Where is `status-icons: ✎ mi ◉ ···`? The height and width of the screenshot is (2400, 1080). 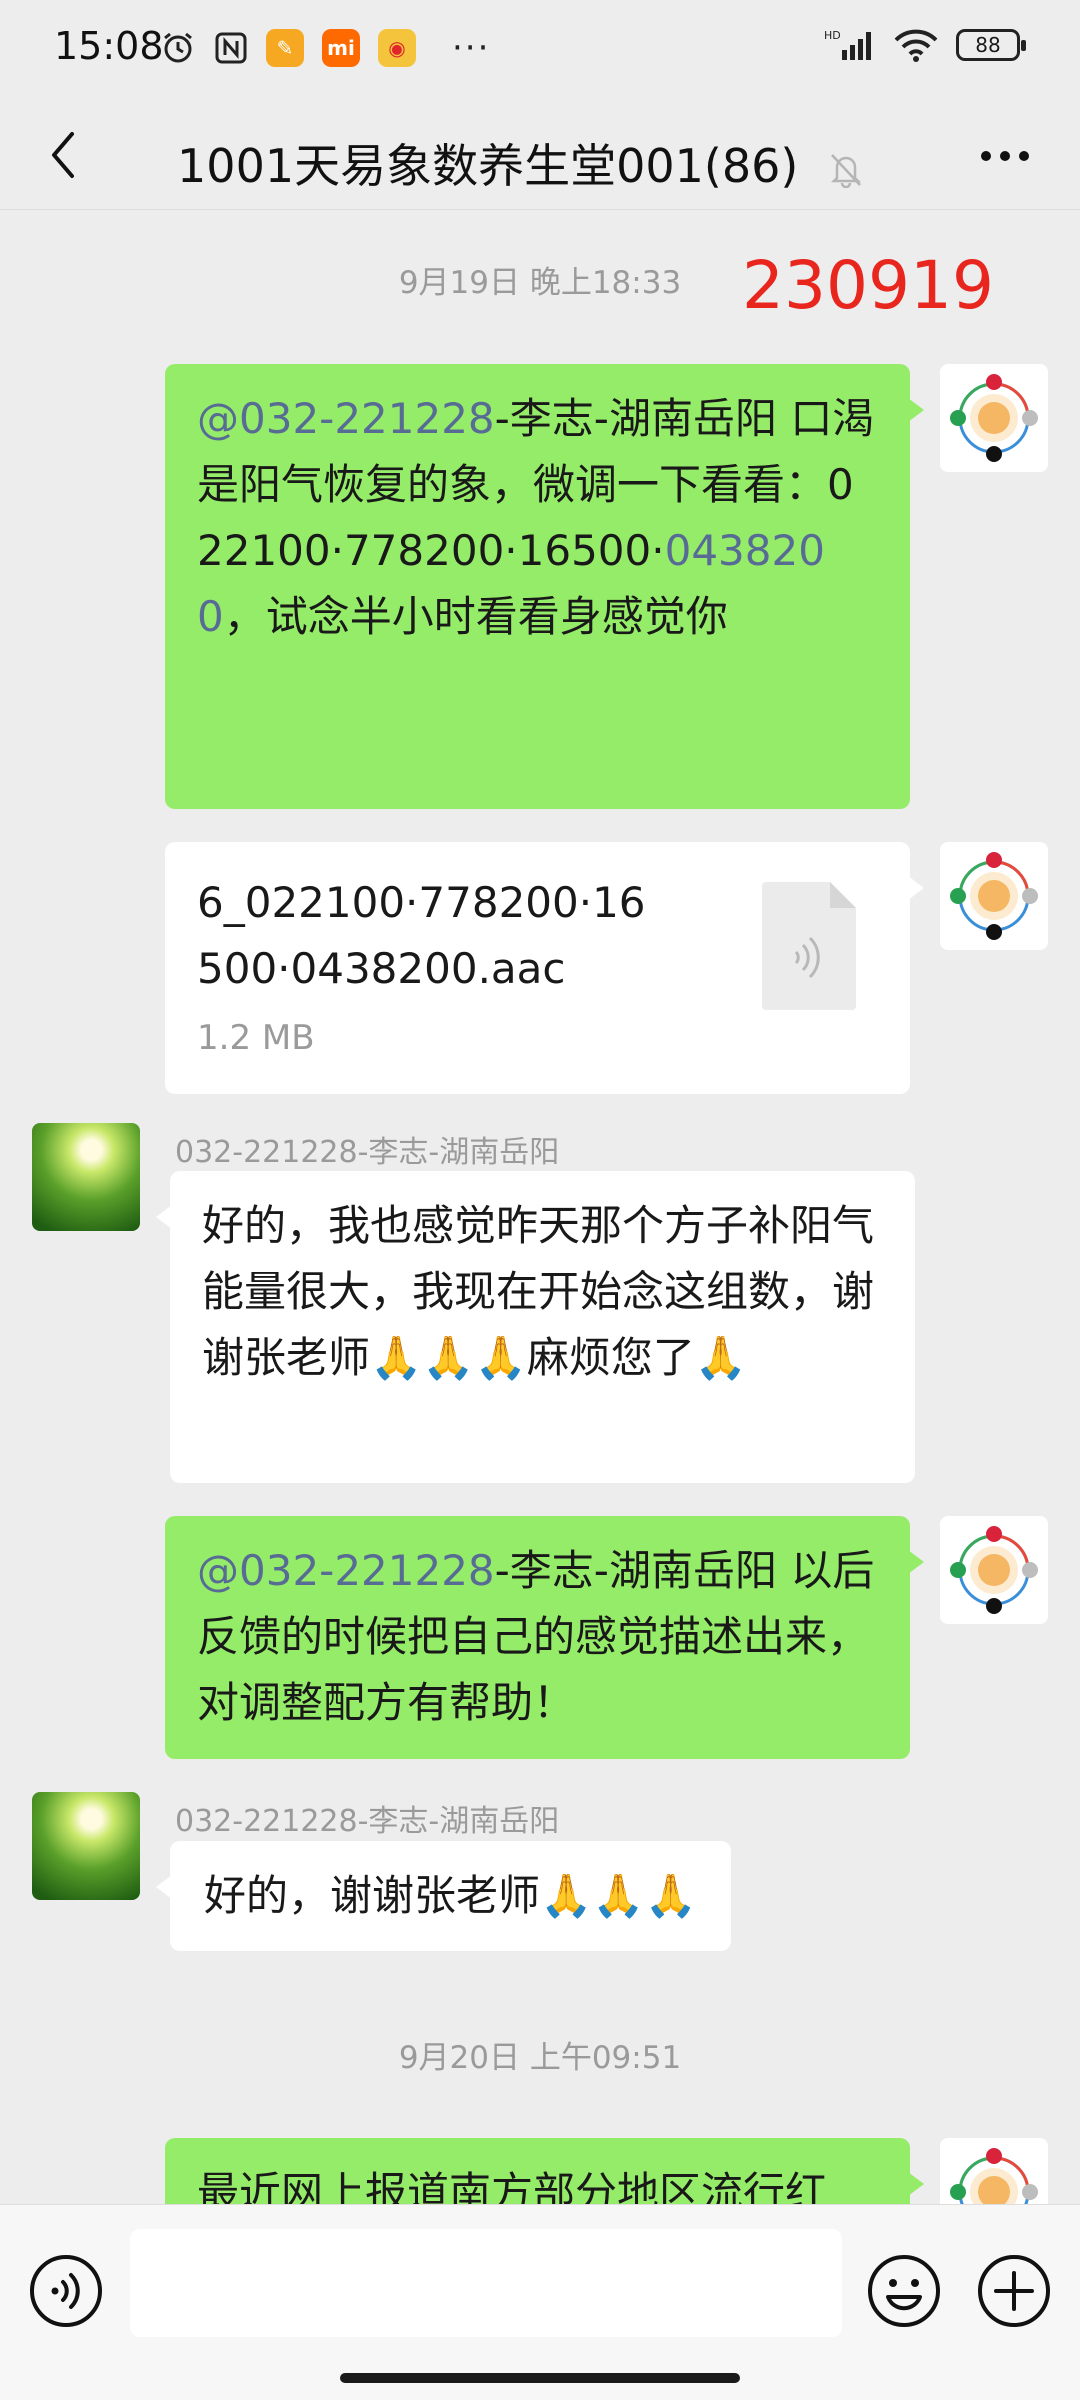 status-icons: ✎ mi ◉ ··· is located at coordinates (325, 48).